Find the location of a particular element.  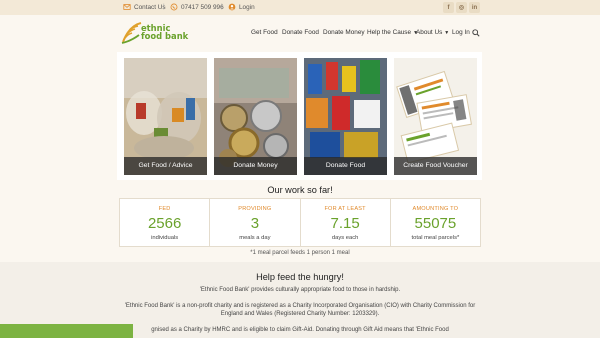

stat-providing-heading: PROVIDING is located at coordinates (255, 209).